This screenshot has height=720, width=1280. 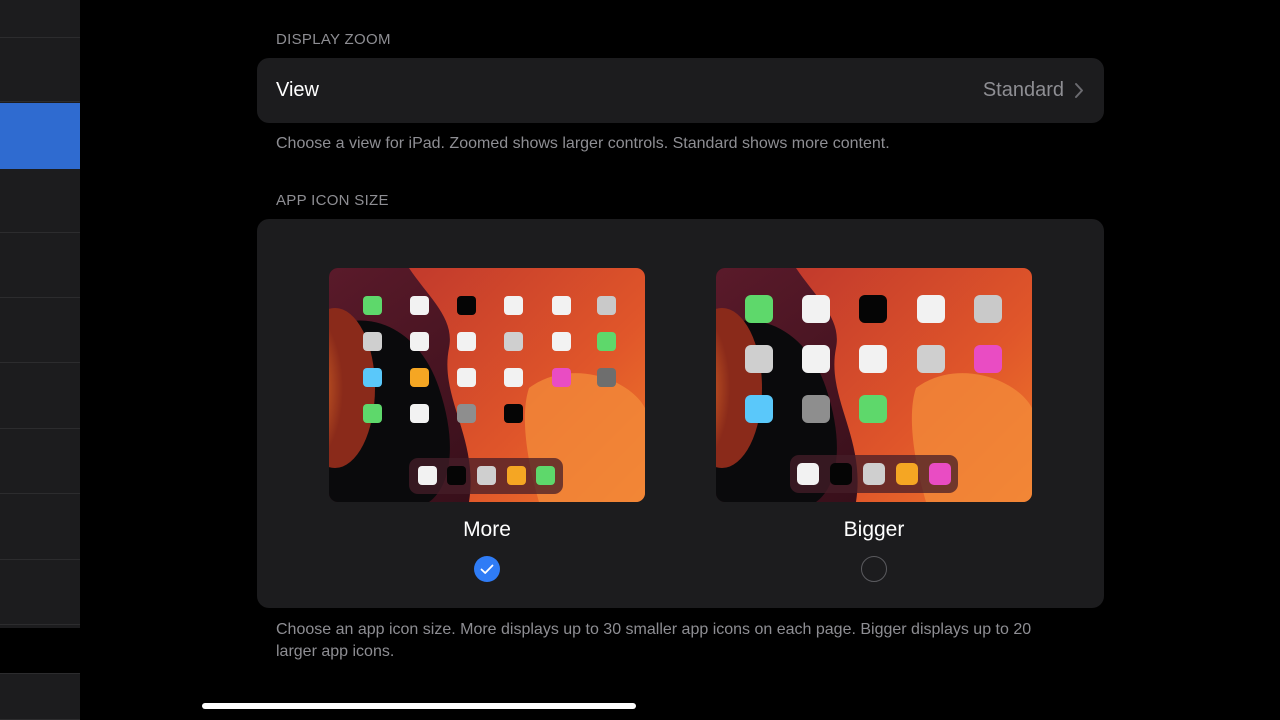 What do you see at coordinates (419, 706) in the screenshot?
I see `home-indicator` at bounding box center [419, 706].